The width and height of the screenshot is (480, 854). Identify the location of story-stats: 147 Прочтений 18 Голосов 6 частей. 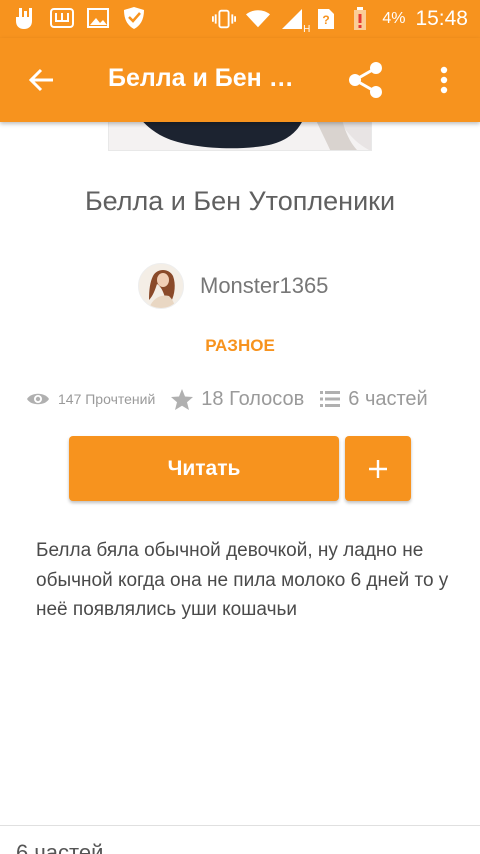
(235, 399).